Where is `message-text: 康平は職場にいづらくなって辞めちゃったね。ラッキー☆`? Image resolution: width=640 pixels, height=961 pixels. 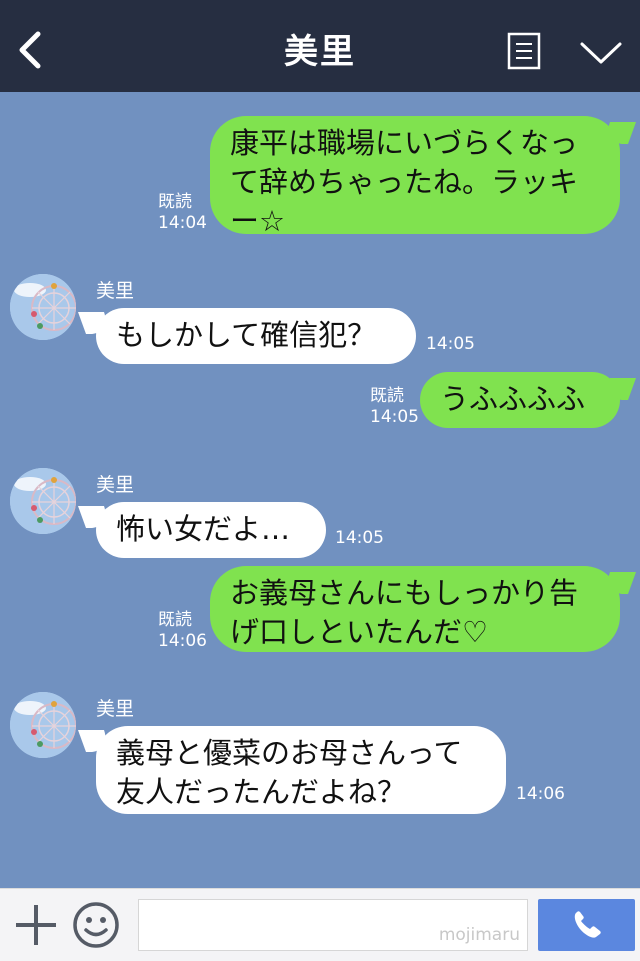 message-text: 康平は職場にいづらくなって辞めちゃったね。ラッキー☆ is located at coordinates (404, 182).